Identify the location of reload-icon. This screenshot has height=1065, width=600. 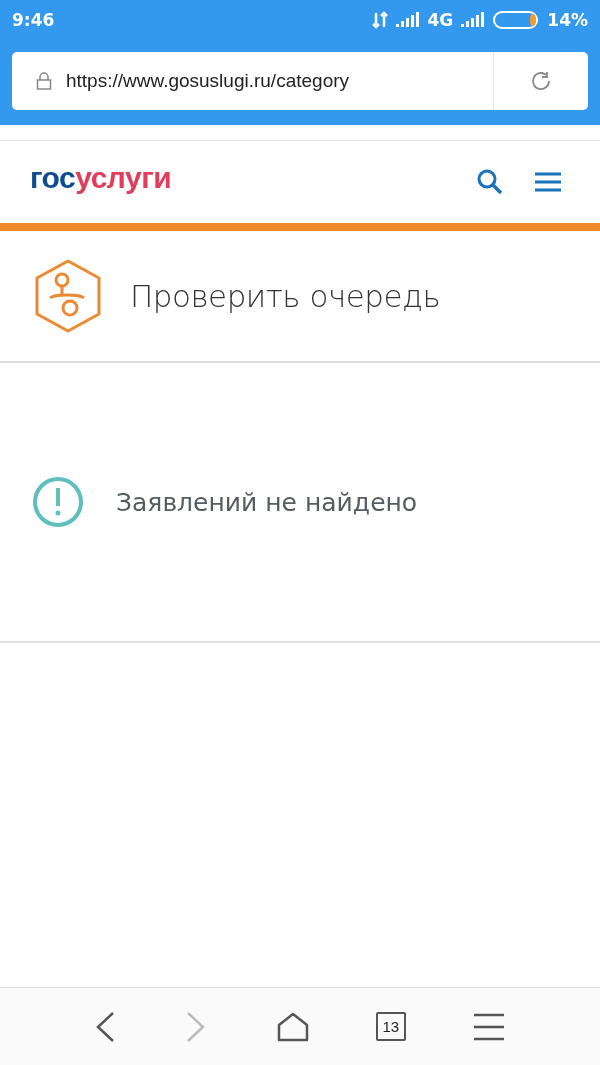
(541, 81).